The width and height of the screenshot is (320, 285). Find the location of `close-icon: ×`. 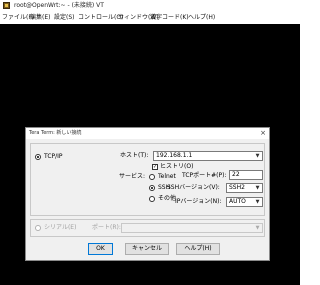

close-icon: × is located at coordinates (263, 133).